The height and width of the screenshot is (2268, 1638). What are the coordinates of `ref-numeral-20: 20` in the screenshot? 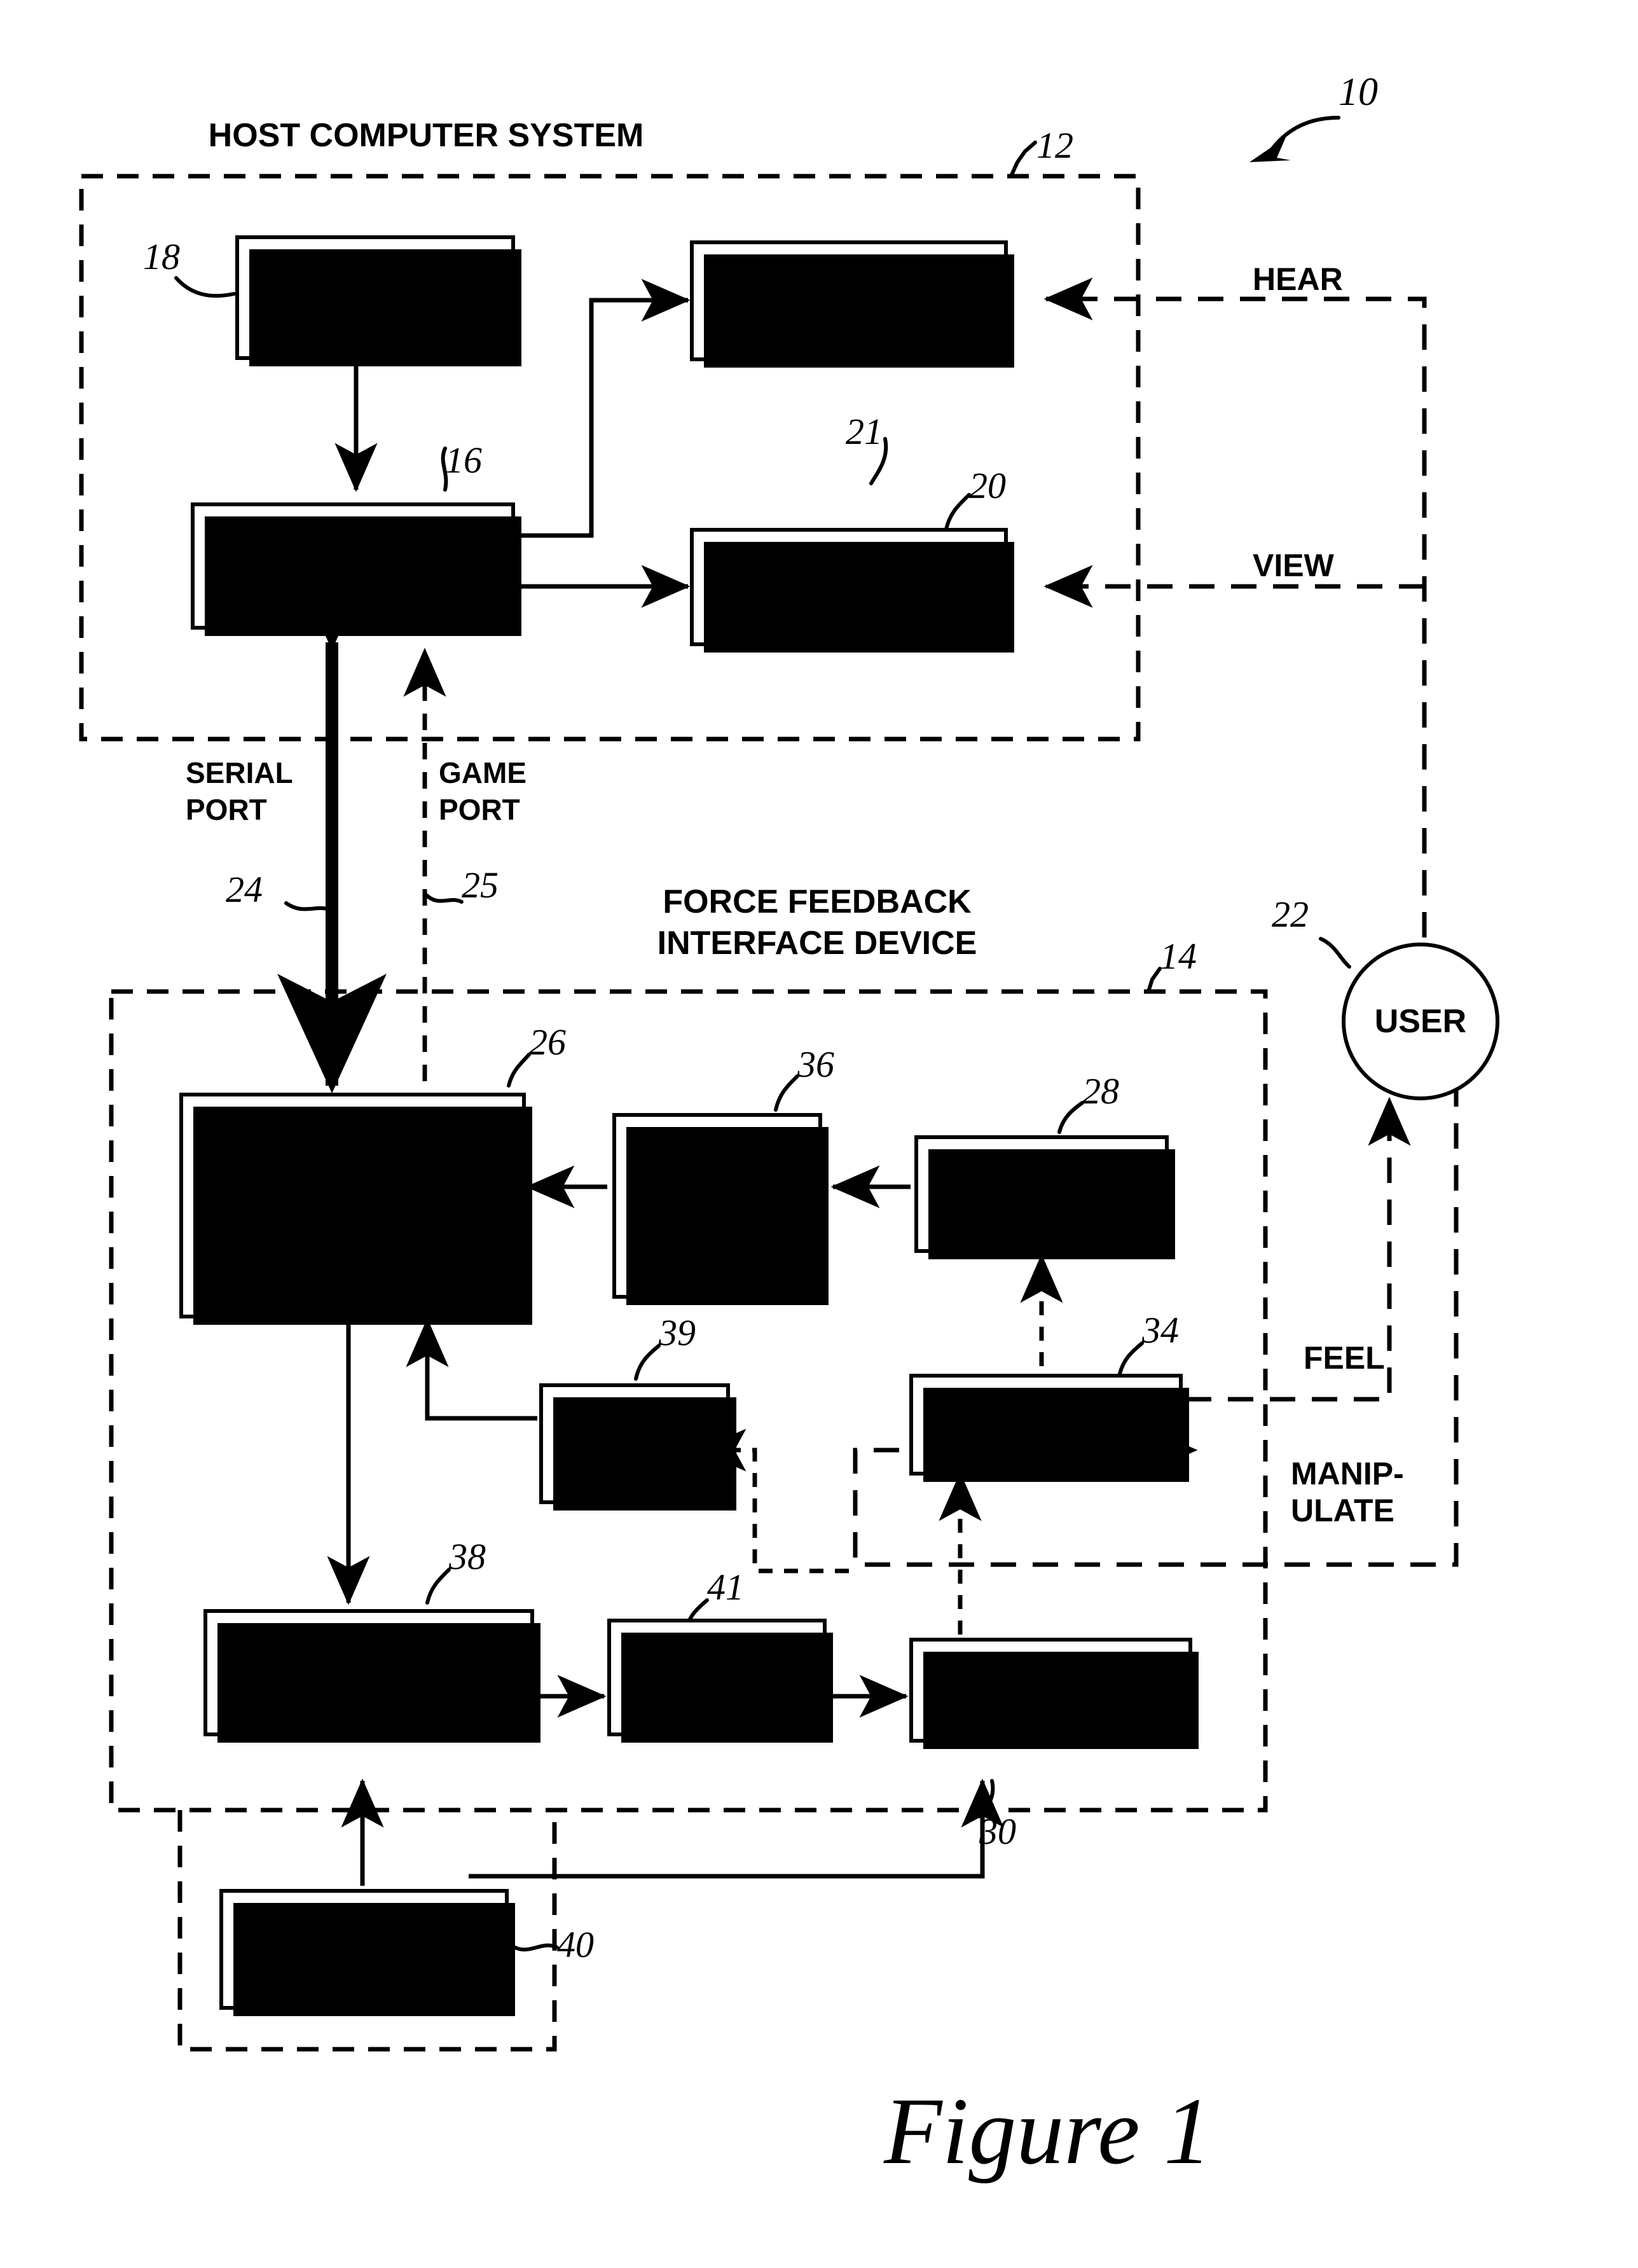 It's located at (987, 485).